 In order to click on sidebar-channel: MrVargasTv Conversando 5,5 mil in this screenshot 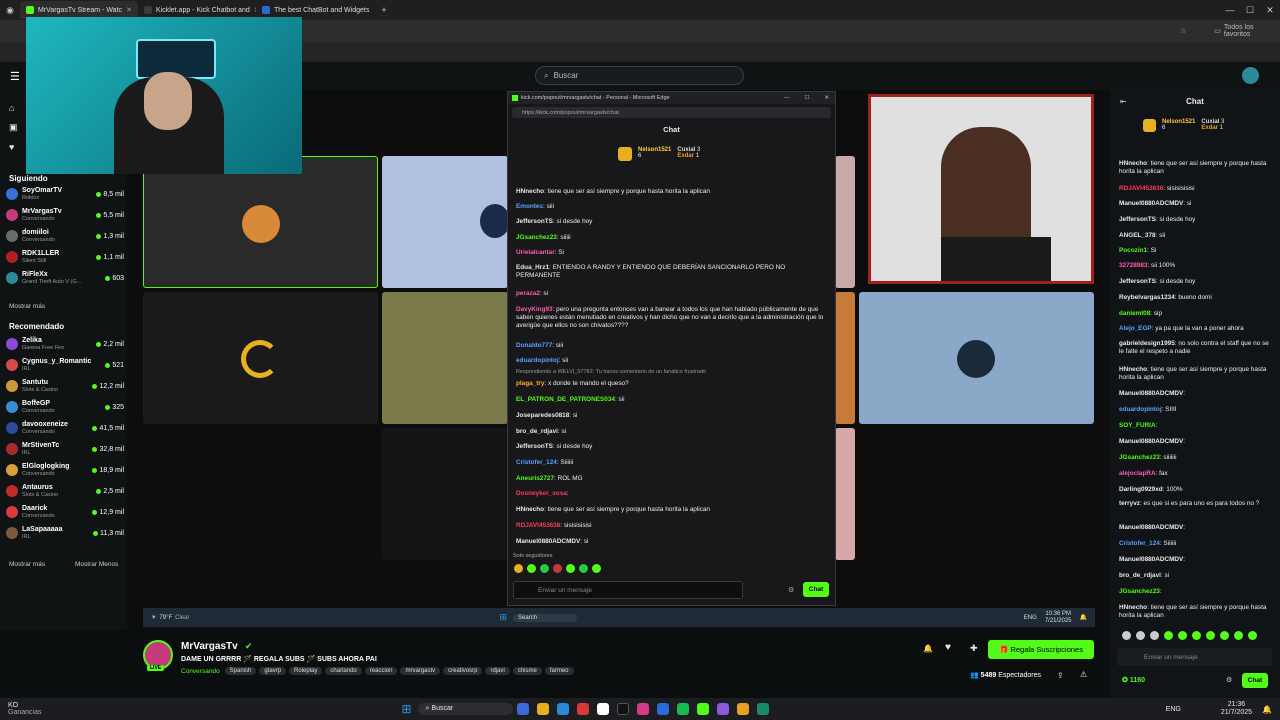, I will do `click(65, 215)`.